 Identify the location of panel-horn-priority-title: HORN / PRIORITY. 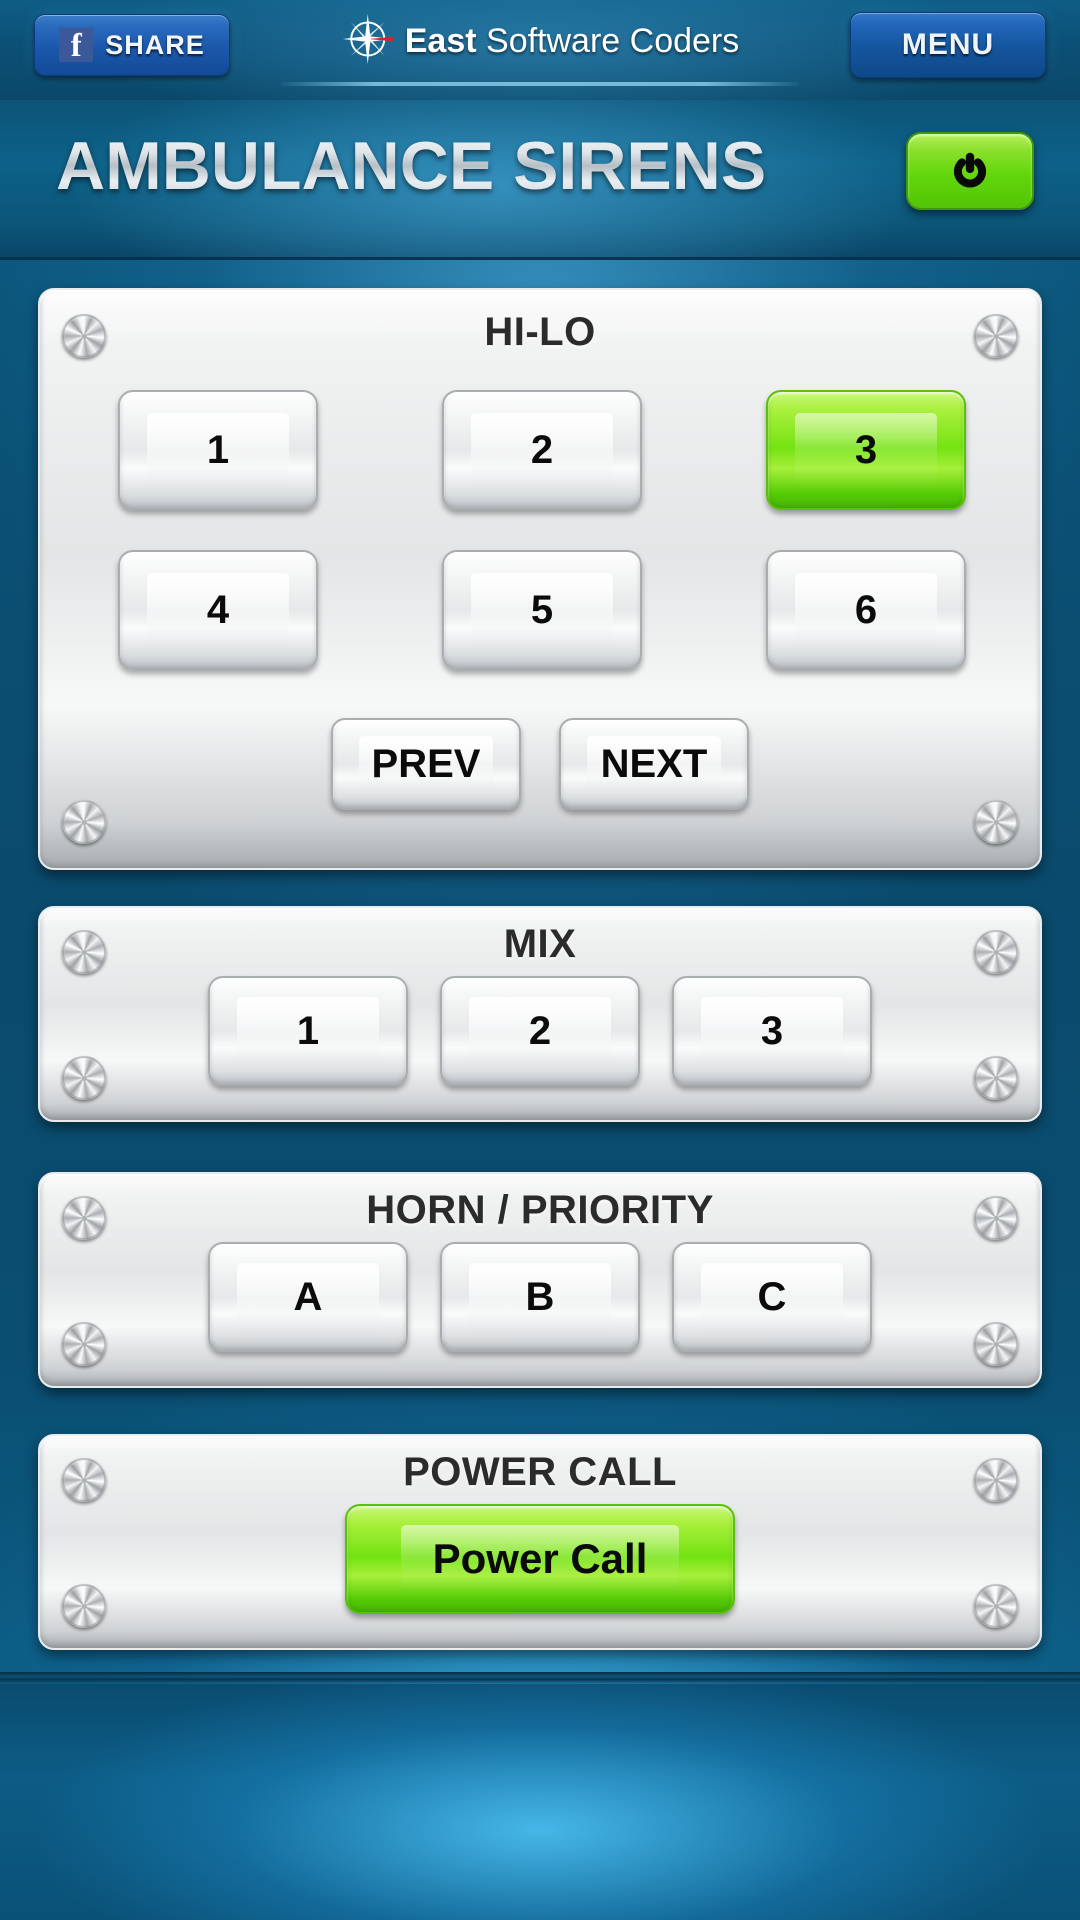
(540, 1210).